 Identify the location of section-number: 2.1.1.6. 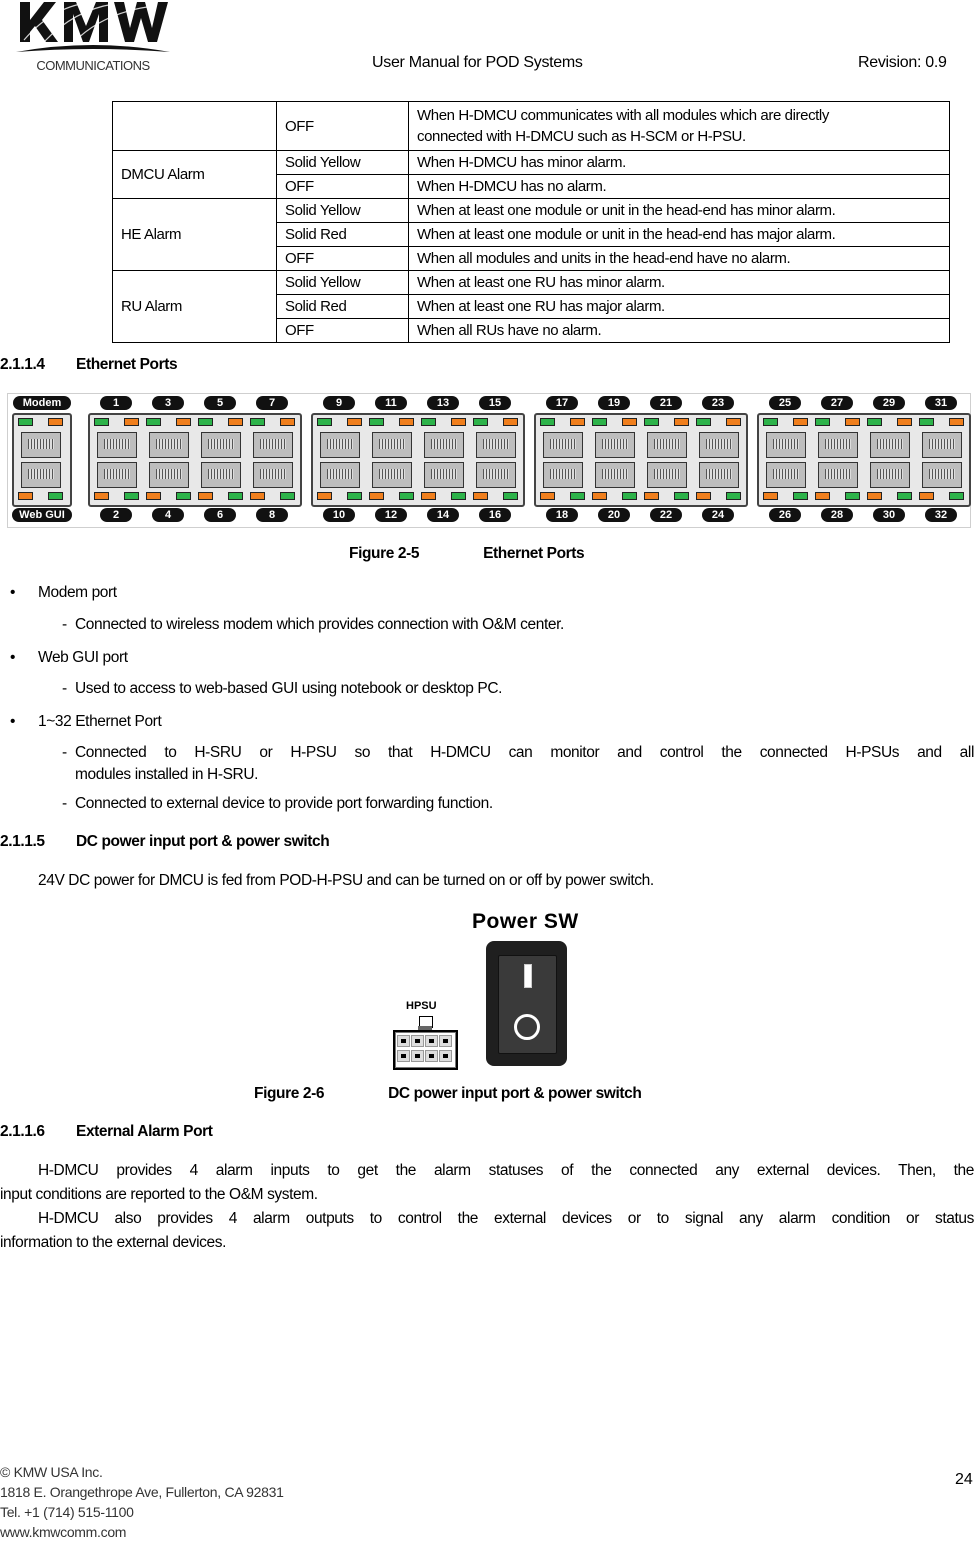
(22, 1131).